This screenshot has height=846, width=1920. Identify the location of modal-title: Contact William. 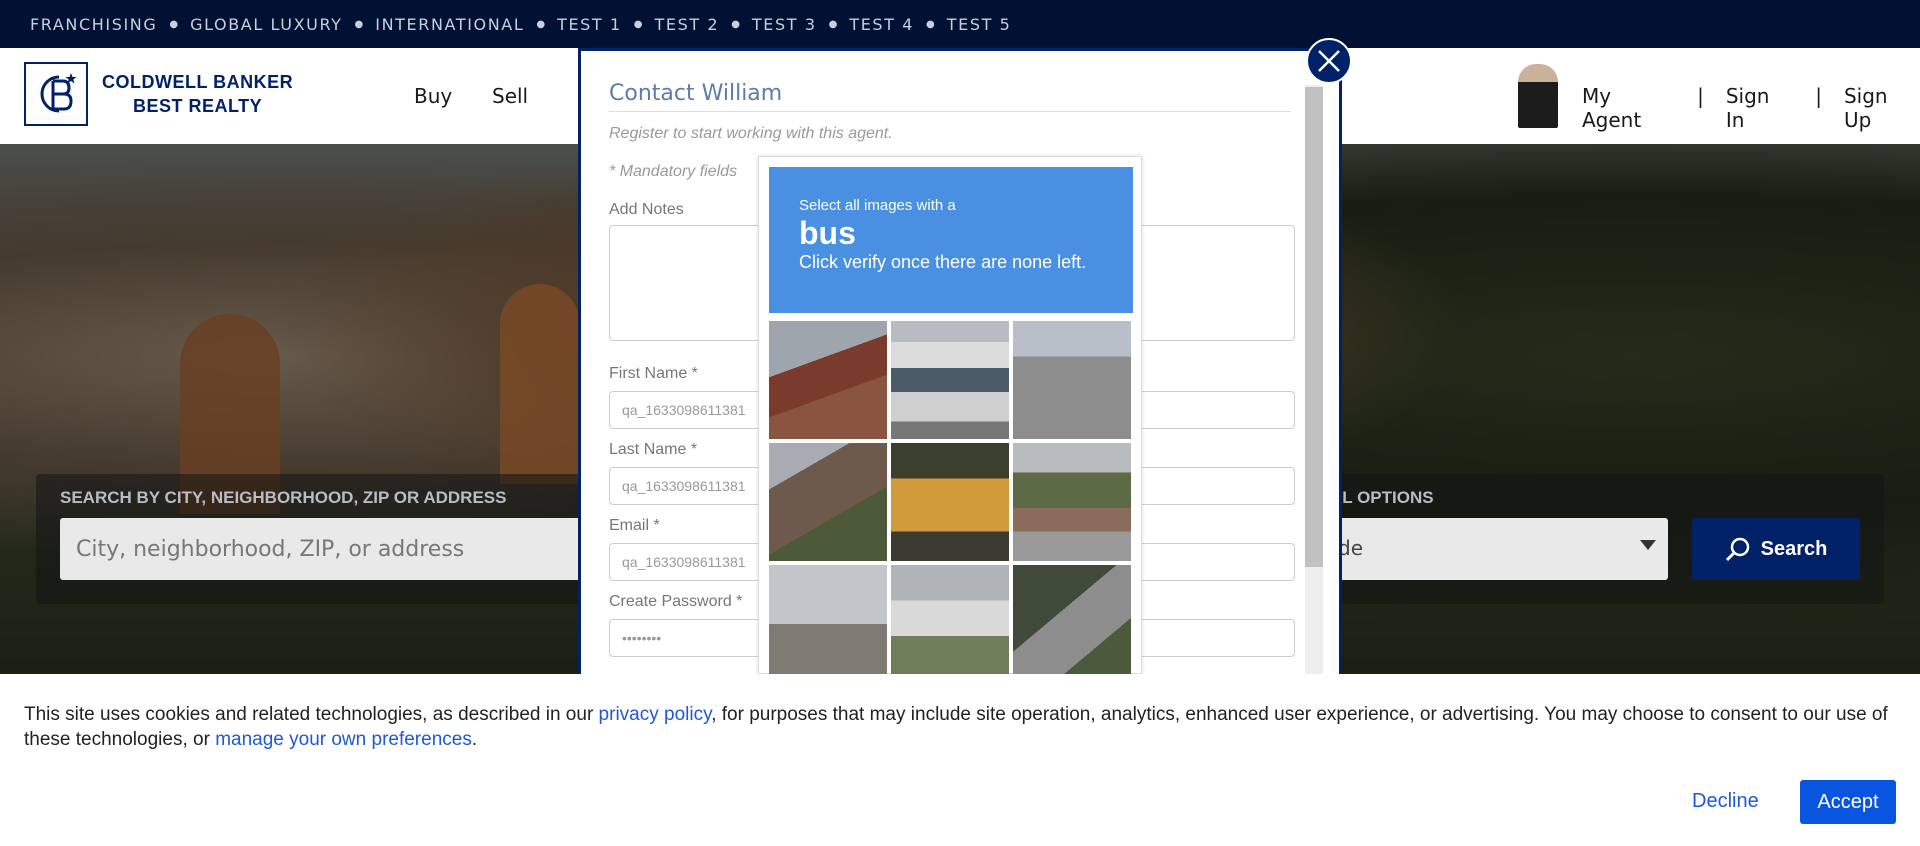
(696, 93).